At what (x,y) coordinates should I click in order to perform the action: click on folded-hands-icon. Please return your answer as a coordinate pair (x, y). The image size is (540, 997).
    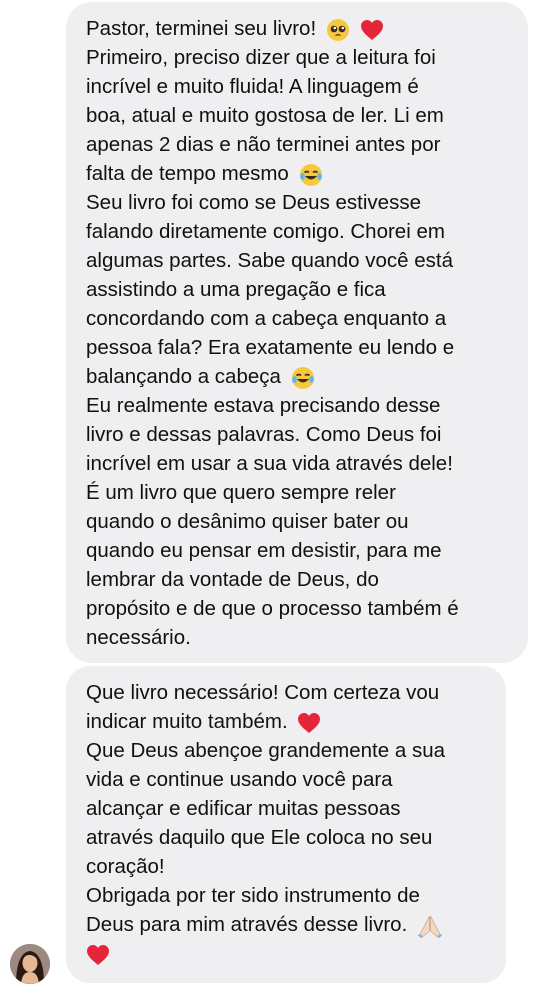
    Looking at the image, I should click on (430, 926).